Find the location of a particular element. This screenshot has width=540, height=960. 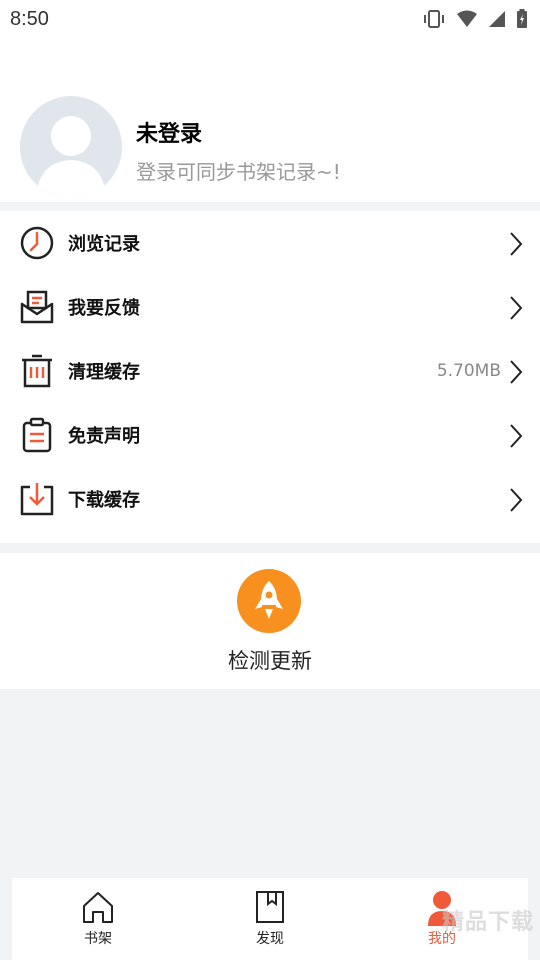

home-icon is located at coordinates (98, 907).